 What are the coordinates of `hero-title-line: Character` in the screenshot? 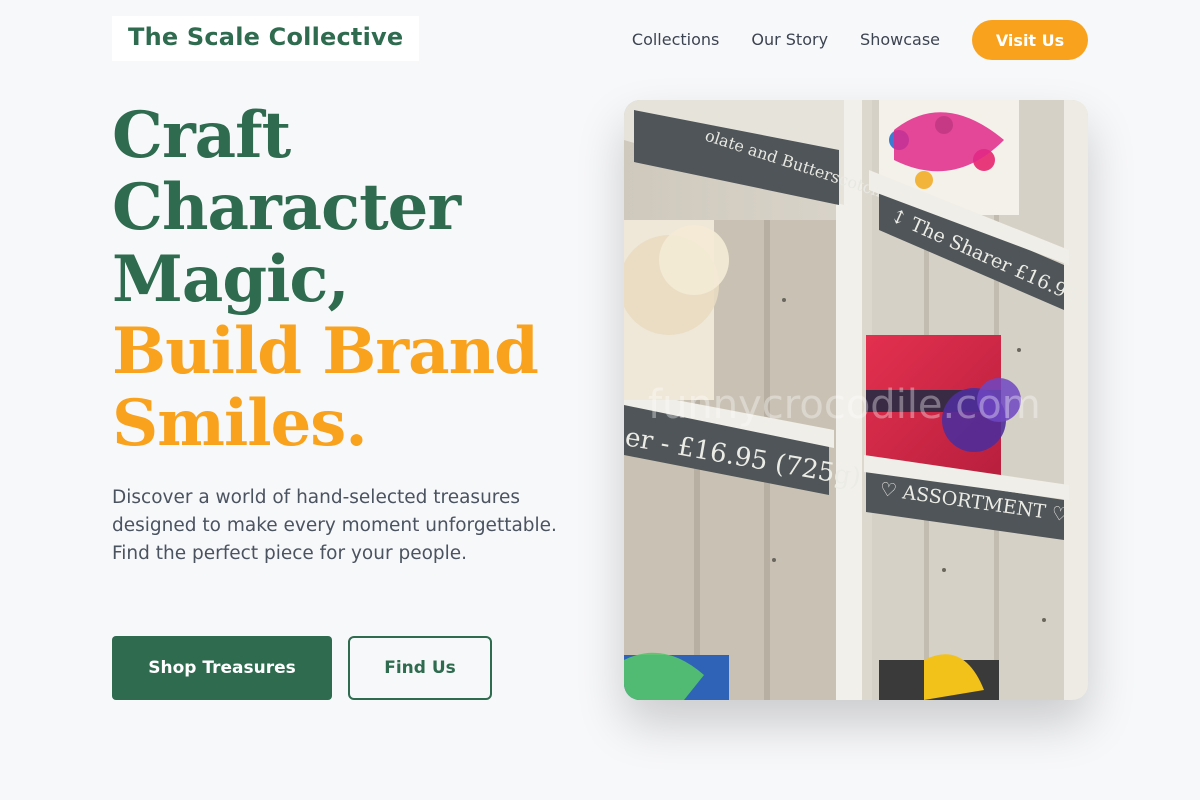 It's located at (286, 207).